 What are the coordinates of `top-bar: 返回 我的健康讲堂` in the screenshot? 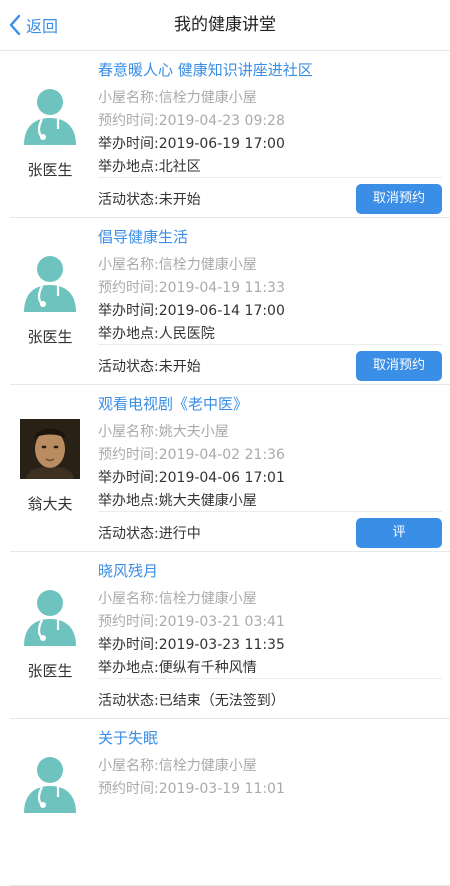 It's located at (225, 25).